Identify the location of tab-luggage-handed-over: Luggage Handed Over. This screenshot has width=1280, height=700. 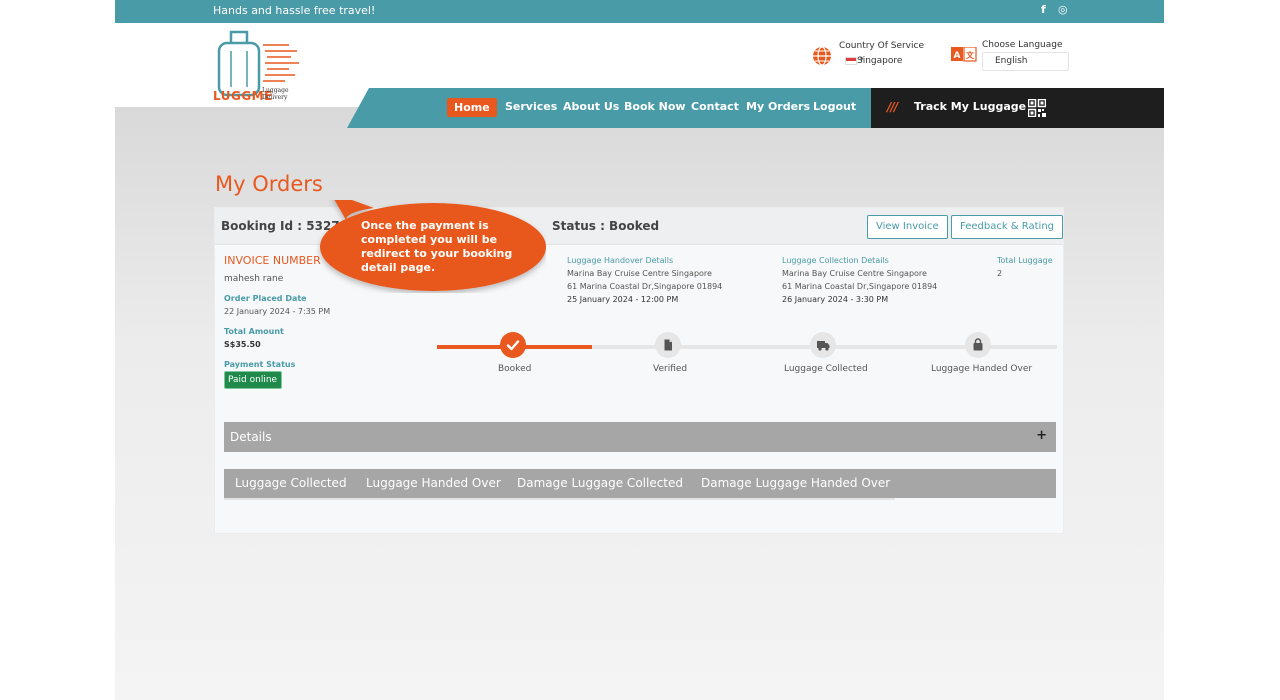
(433, 483).